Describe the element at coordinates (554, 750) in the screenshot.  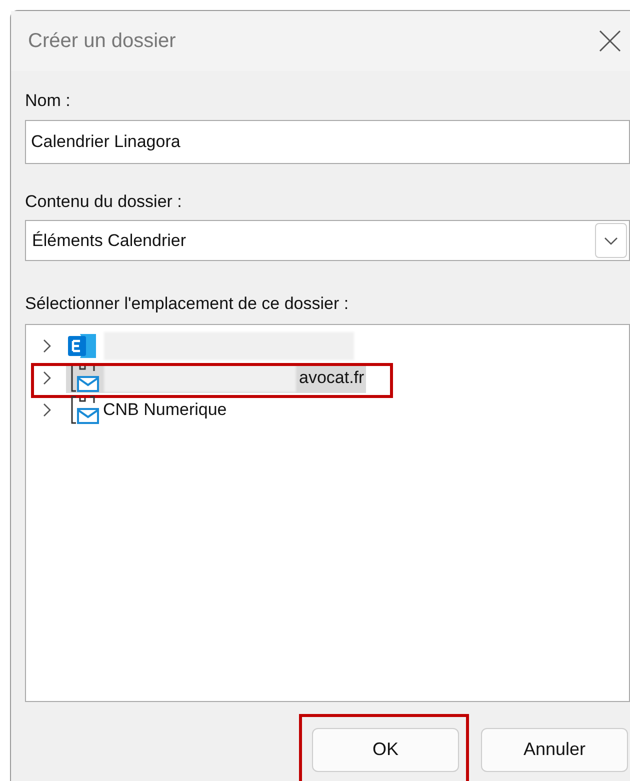
I see `dialog-button: Annuler` at that location.